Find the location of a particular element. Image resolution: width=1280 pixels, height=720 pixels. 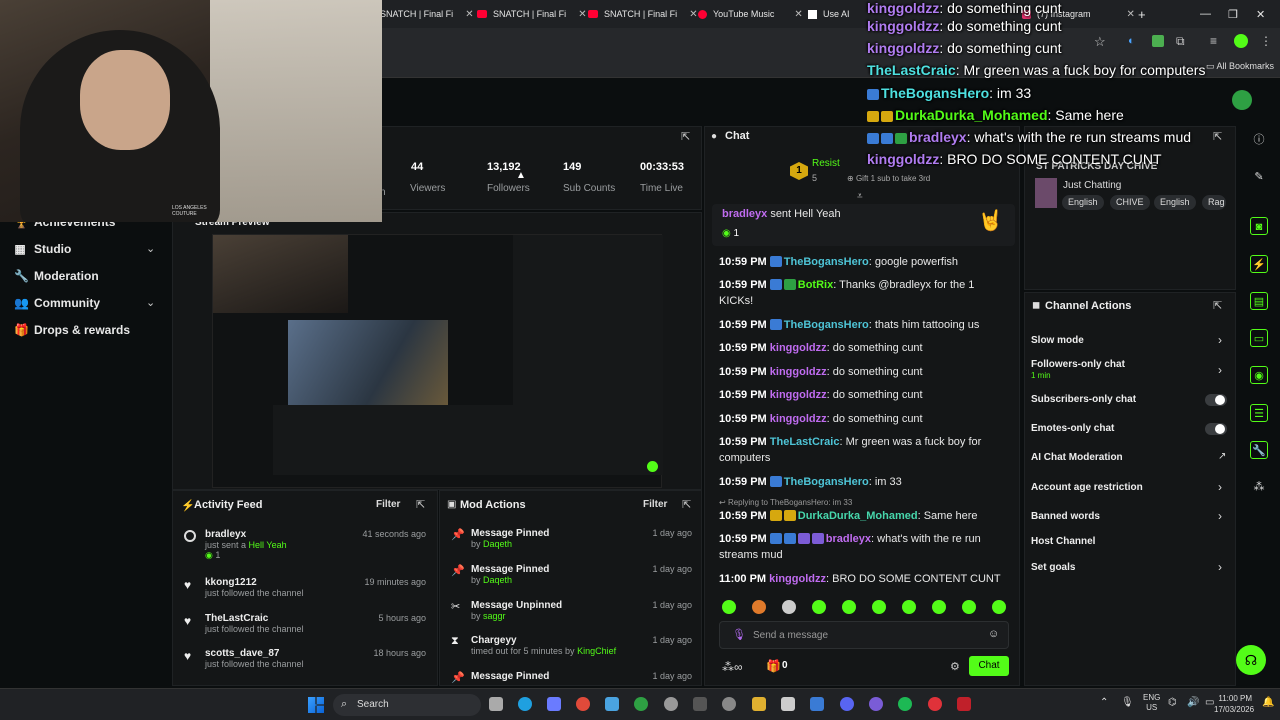

lightning-icon: ⚡ is located at coordinates (1259, 264).